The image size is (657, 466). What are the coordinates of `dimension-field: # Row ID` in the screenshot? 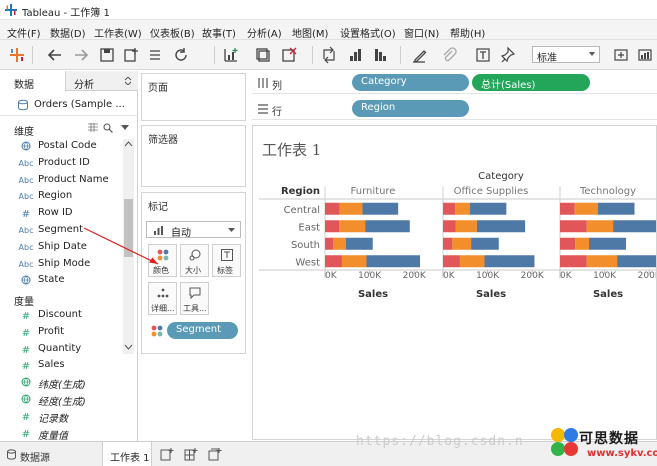 It's located at (62, 213).